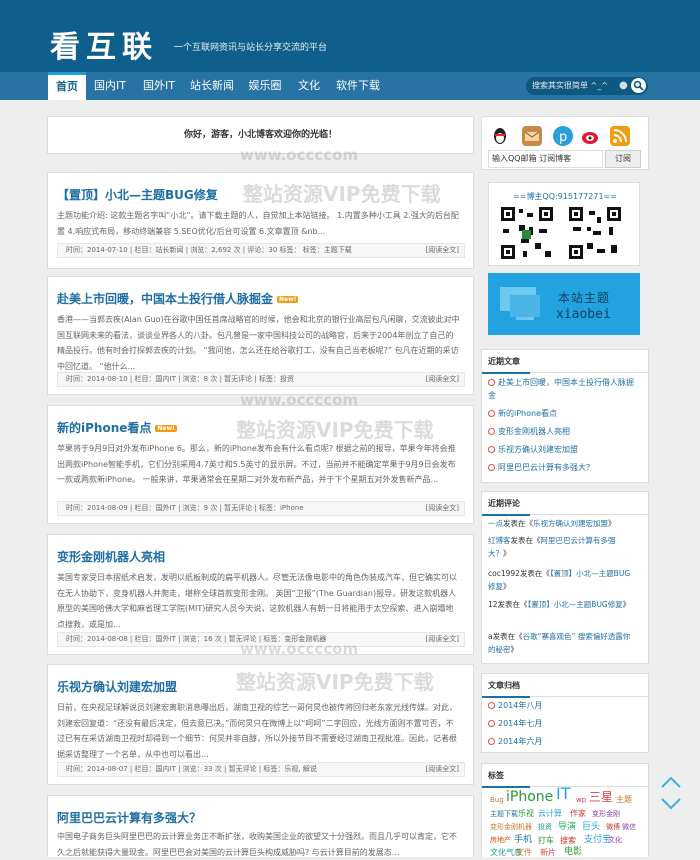 This screenshot has height=860, width=700. I want to click on post-title: 新的iPhone看点 New!, so click(117, 427).